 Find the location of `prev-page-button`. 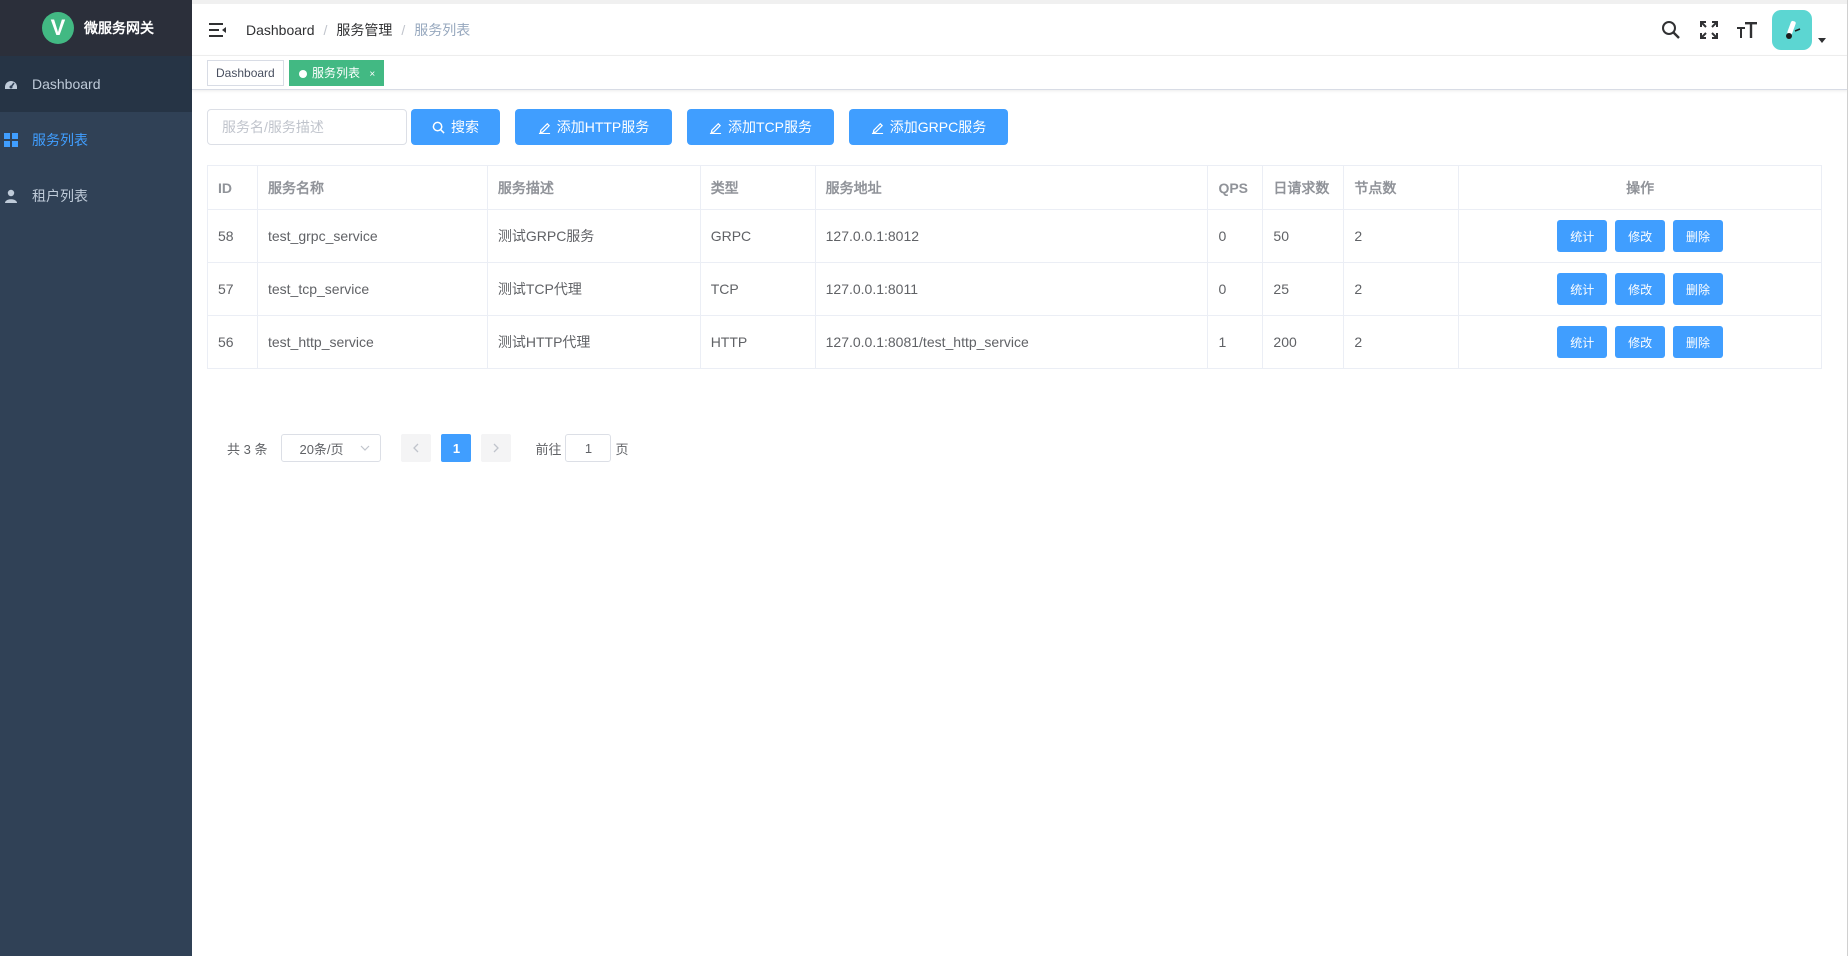

prev-page-button is located at coordinates (416, 448).